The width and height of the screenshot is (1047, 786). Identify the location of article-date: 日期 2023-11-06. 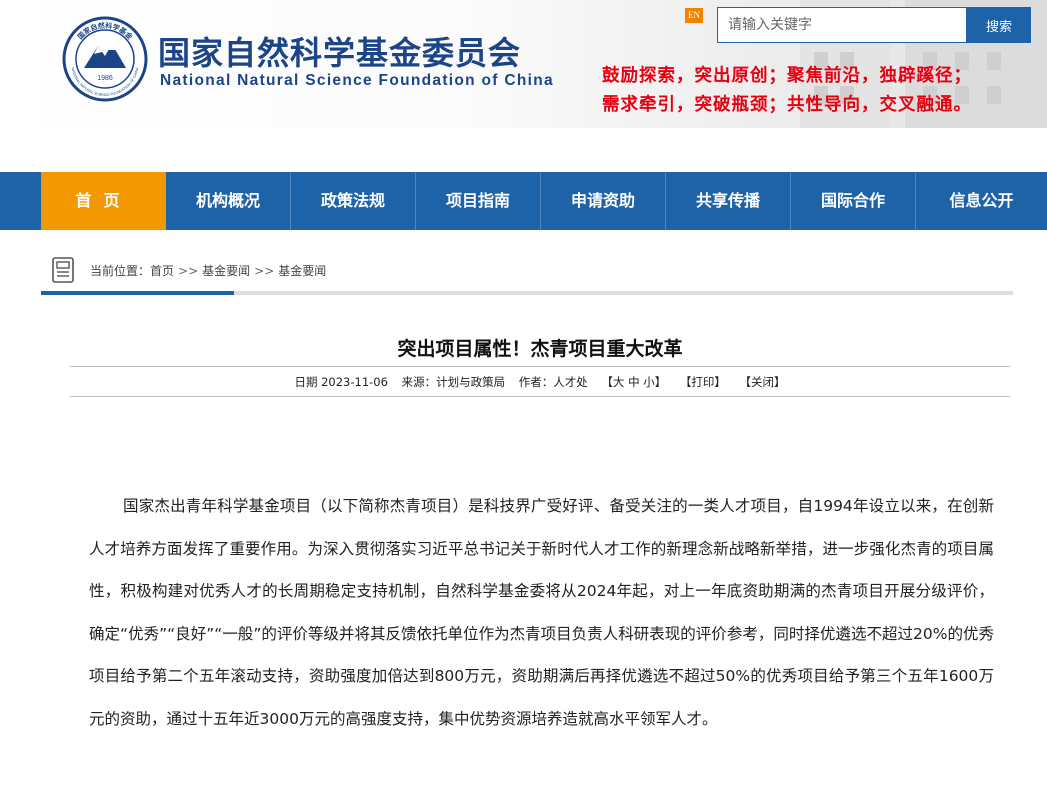
(341, 382).